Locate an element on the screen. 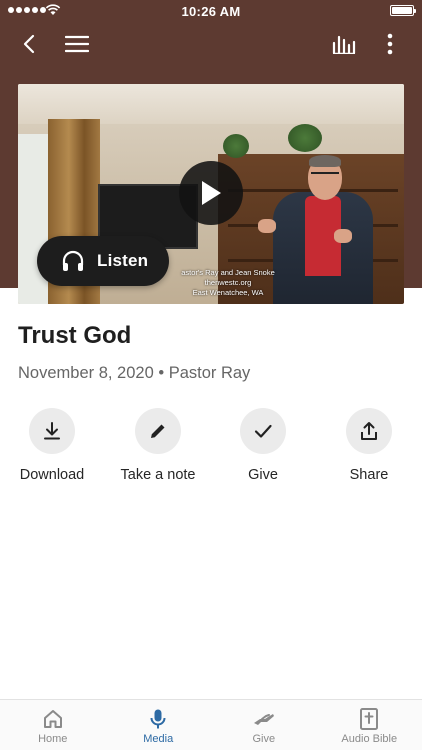  status-time: 10:26 AM is located at coordinates (211, 11).